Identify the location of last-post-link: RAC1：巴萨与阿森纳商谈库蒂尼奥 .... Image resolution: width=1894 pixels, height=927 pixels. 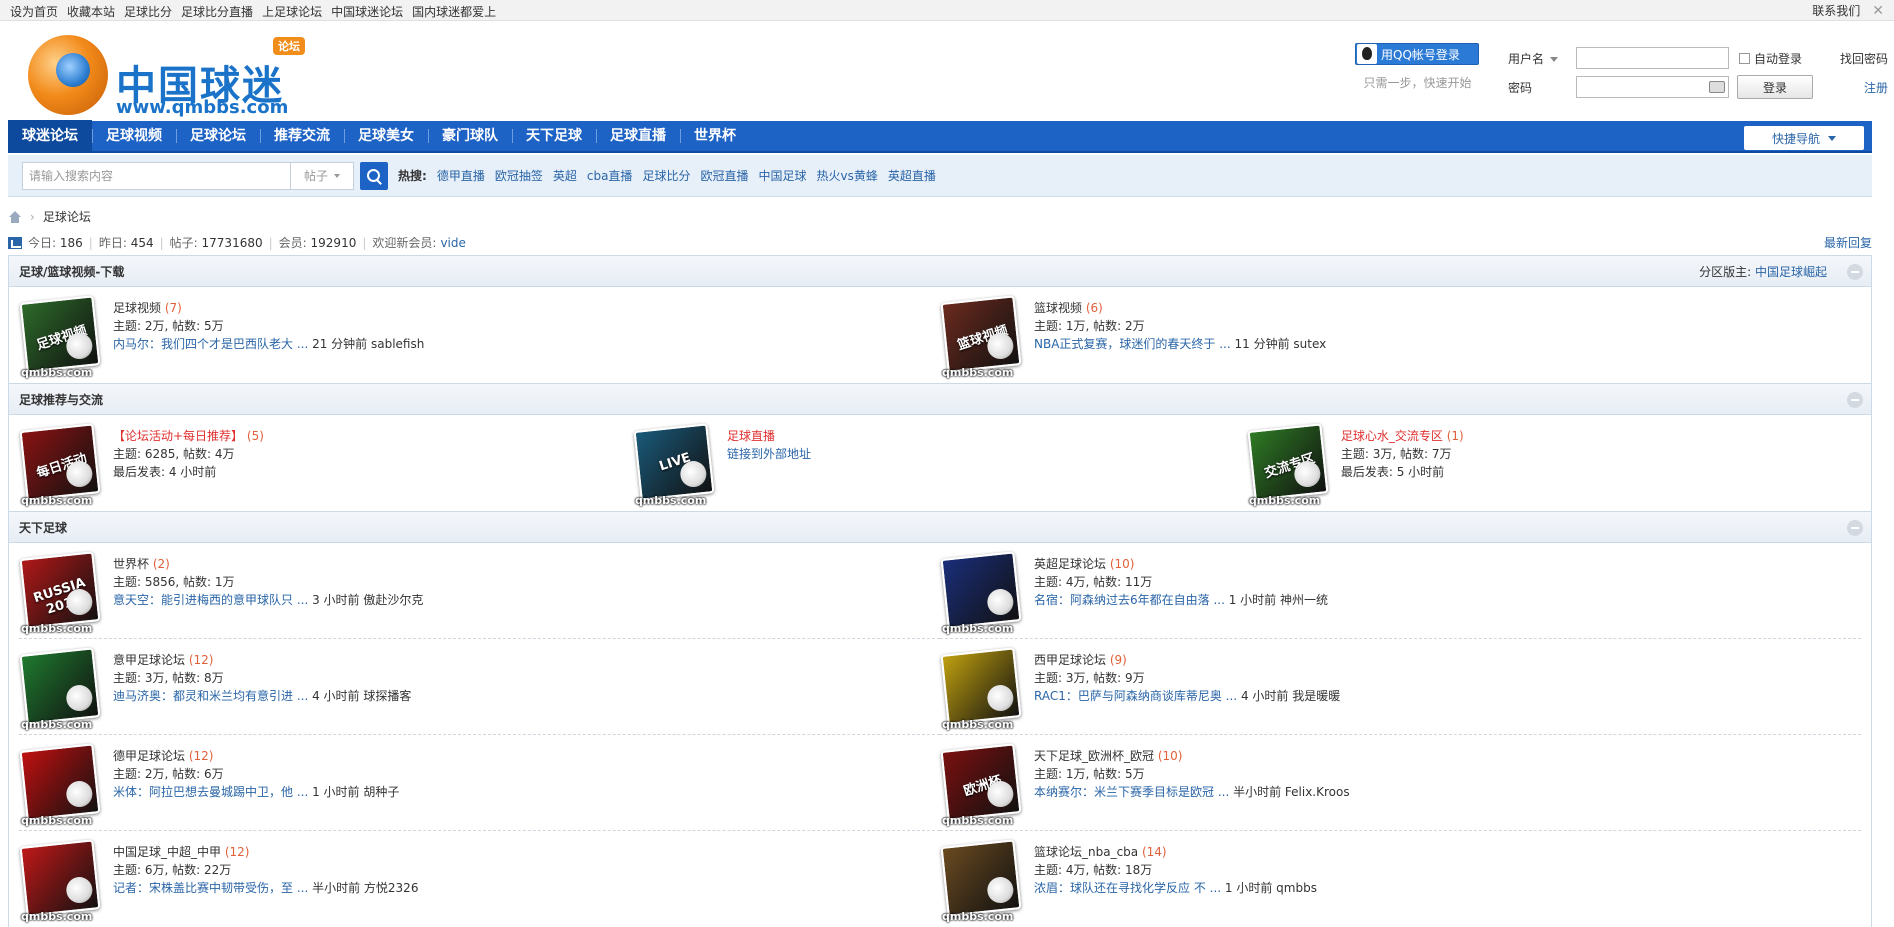
(1135, 696).